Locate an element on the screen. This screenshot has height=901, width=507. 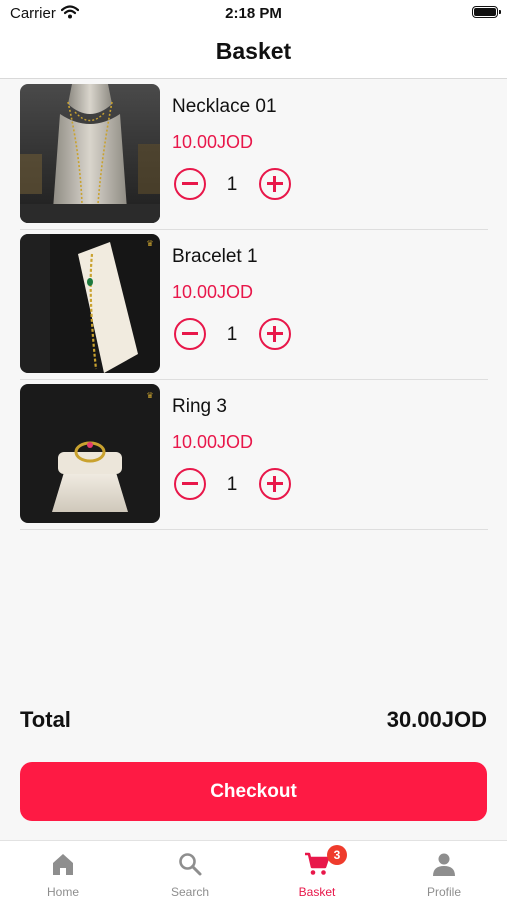
status-time: 2:18 PM is located at coordinates (253, 13).